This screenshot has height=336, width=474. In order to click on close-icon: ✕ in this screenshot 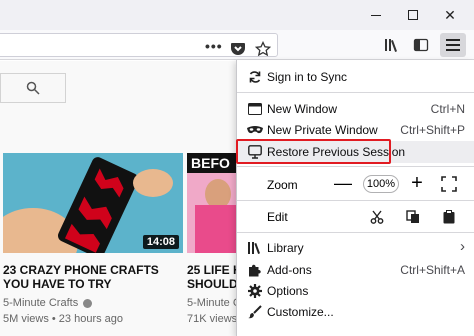, I will do `click(450, 14)`.